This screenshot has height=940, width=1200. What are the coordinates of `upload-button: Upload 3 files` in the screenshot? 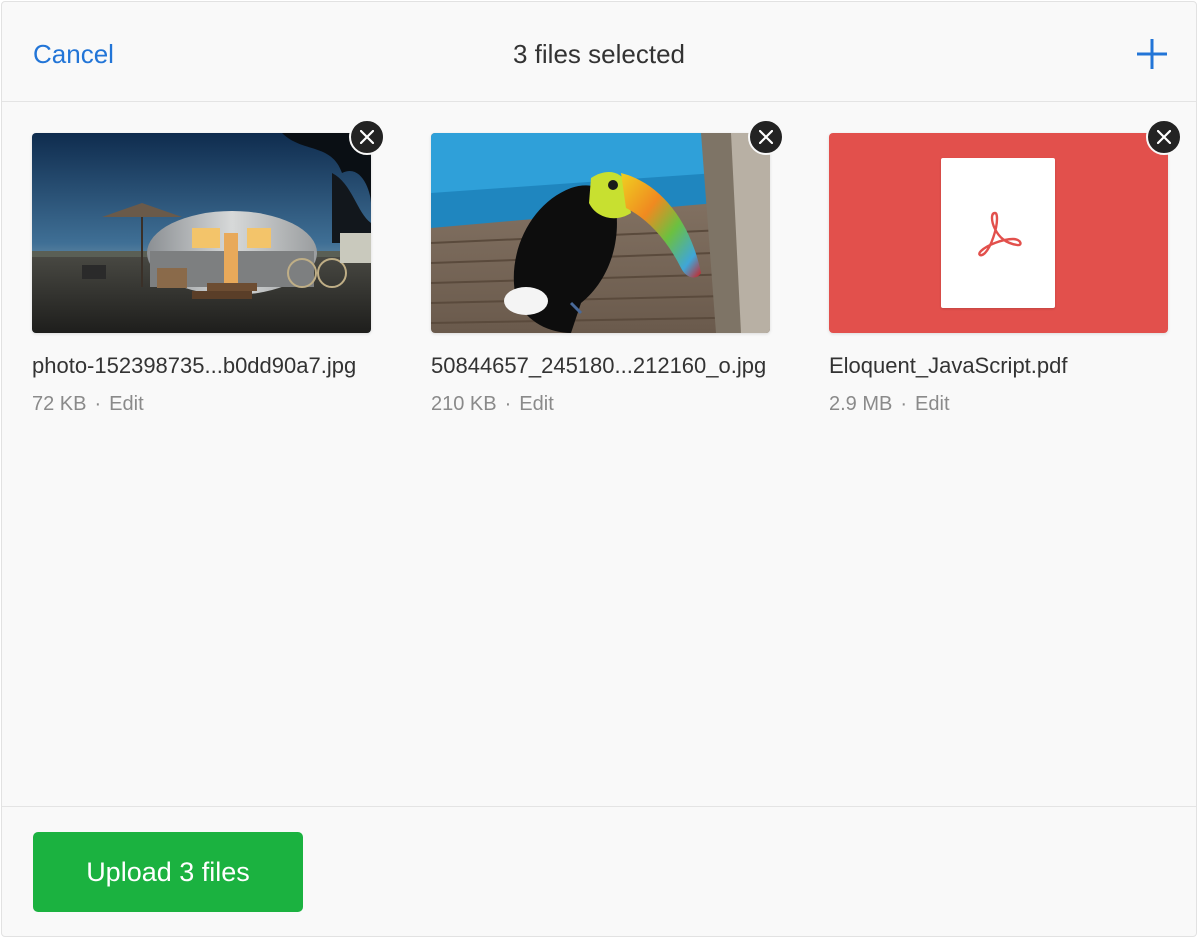 It's located at (168, 872).